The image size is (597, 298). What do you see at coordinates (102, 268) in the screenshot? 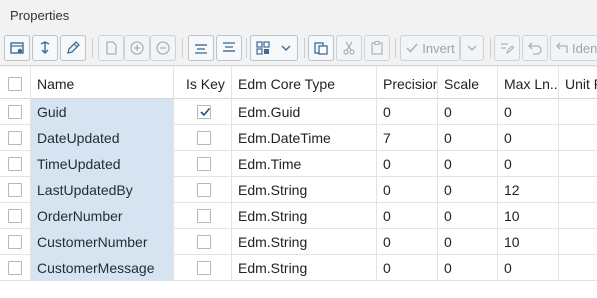
I see `name-cell: CustomerMessage` at bounding box center [102, 268].